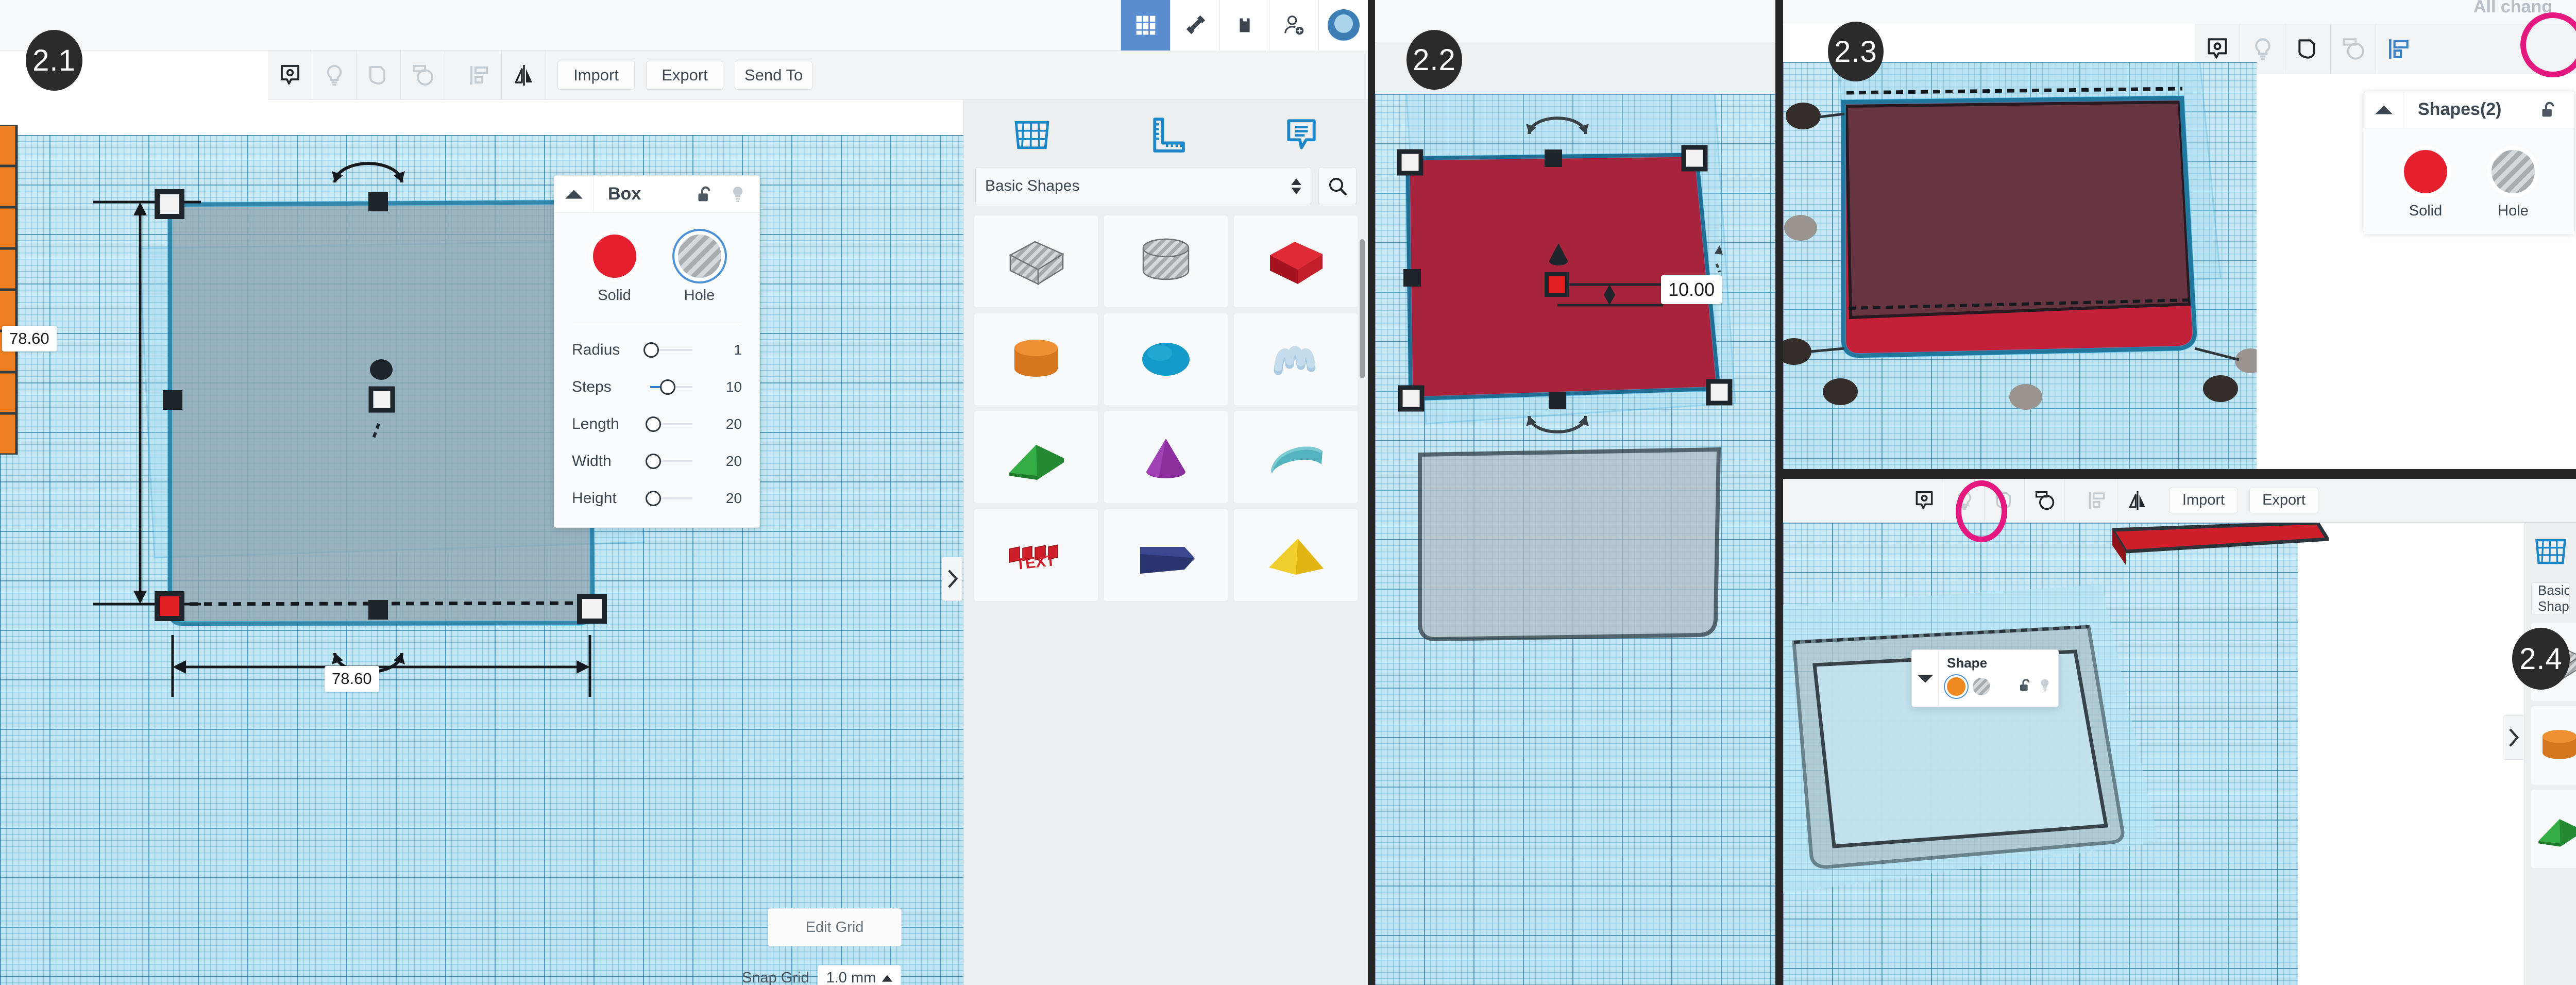 The image size is (2576, 985). What do you see at coordinates (2470, 163) in the screenshot?
I see `shapes-inspector: Shapes(2) Solid Hole` at bounding box center [2470, 163].